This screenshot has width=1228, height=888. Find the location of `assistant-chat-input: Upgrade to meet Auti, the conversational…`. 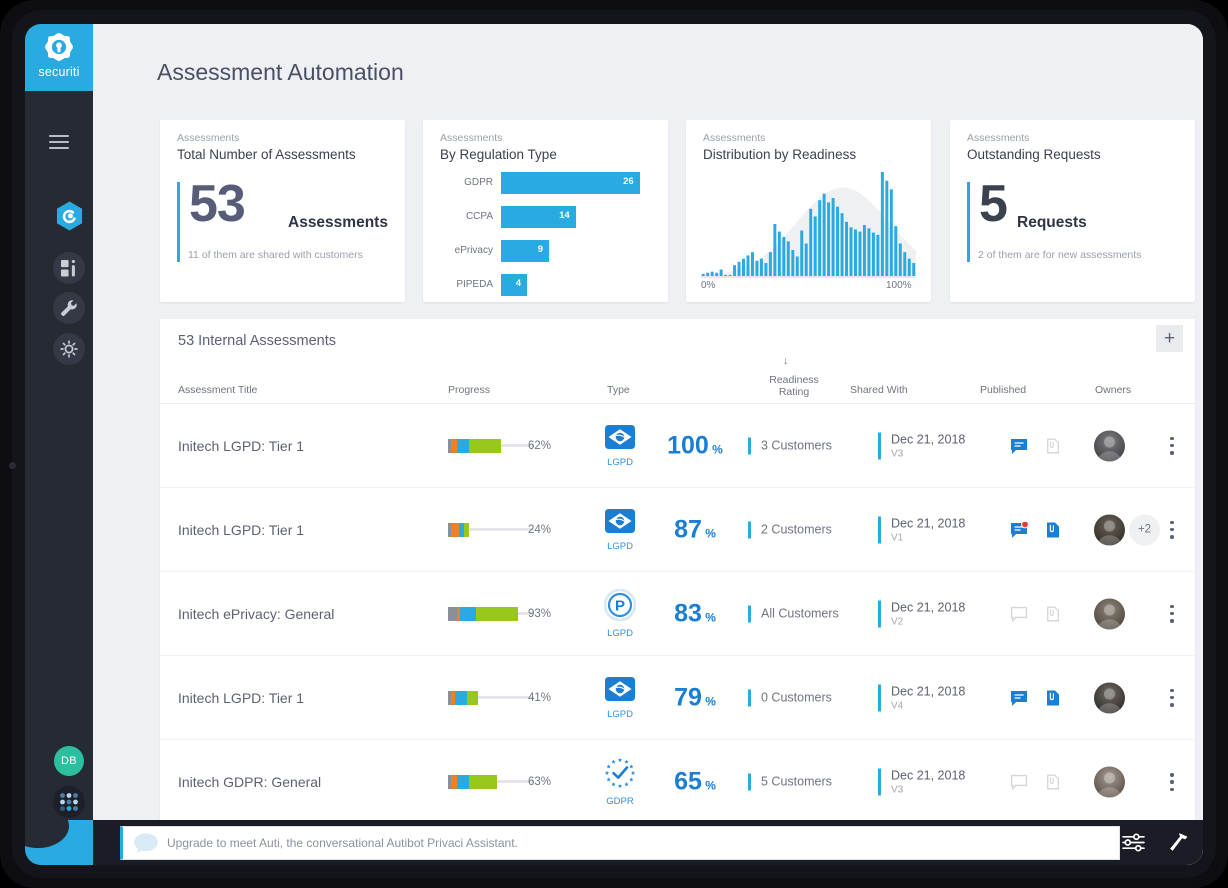

assistant-chat-input: Upgrade to meet Auti, the conversational… is located at coordinates (620, 843).